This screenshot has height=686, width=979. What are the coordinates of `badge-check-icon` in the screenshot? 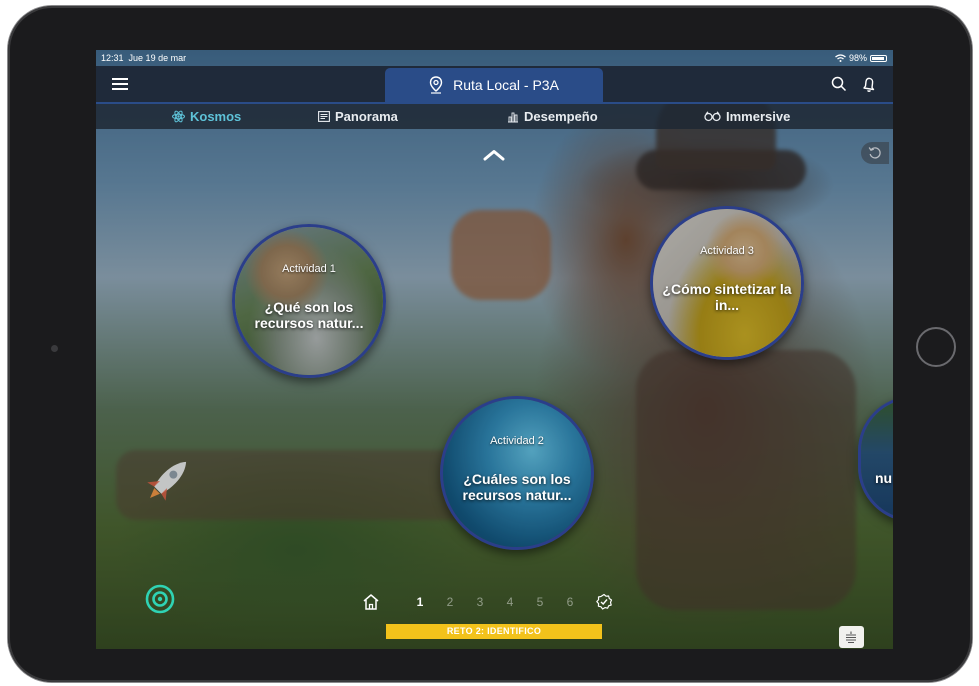 It's located at (604, 602).